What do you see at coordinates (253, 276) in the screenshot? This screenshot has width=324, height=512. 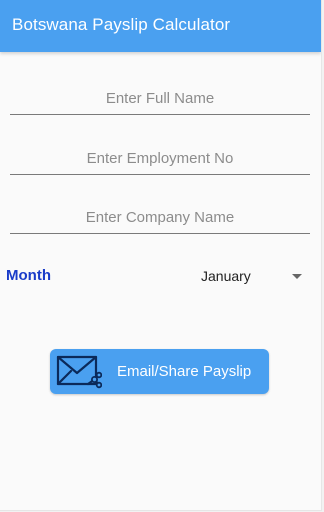 I see `month-dropdown: January` at bounding box center [253, 276].